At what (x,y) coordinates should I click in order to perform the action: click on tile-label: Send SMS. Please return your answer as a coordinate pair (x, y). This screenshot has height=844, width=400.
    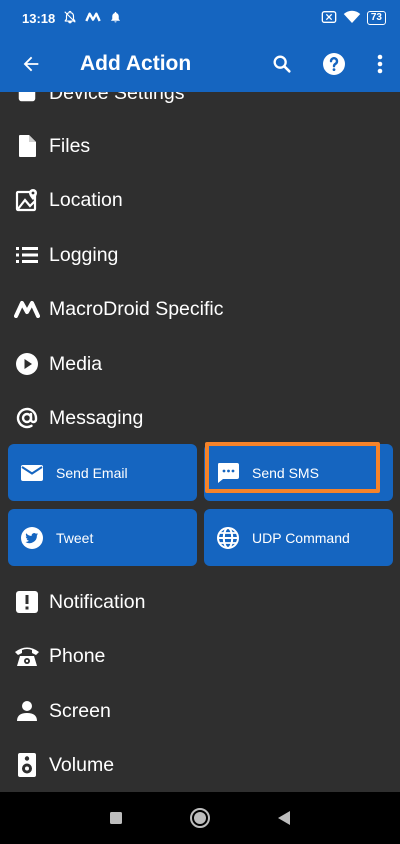
    Looking at the image, I should click on (285, 472).